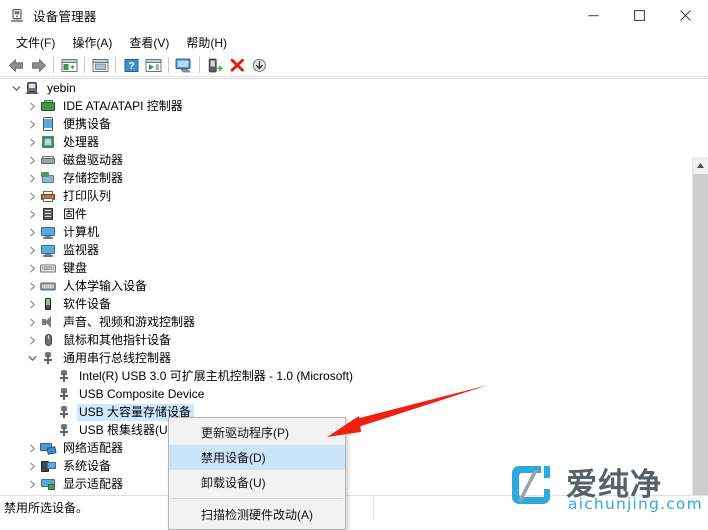  What do you see at coordinates (48, 214) in the screenshot?
I see `firmware-icon` at bounding box center [48, 214].